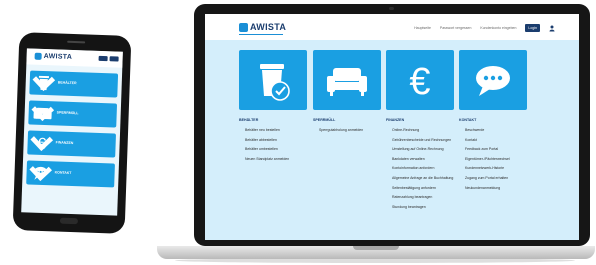  I want to click on phone-logo: AWISTA, so click(53, 56).